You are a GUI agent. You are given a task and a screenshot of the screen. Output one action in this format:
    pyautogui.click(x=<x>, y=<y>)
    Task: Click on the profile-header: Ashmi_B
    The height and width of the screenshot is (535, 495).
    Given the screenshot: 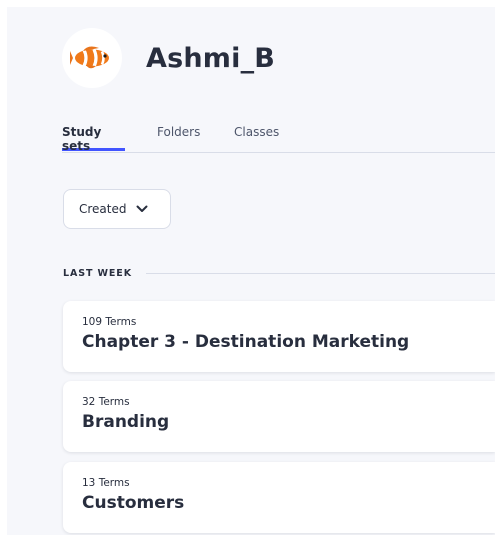 What is the action you would take?
    pyautogui.click(x=168, y=58)
    